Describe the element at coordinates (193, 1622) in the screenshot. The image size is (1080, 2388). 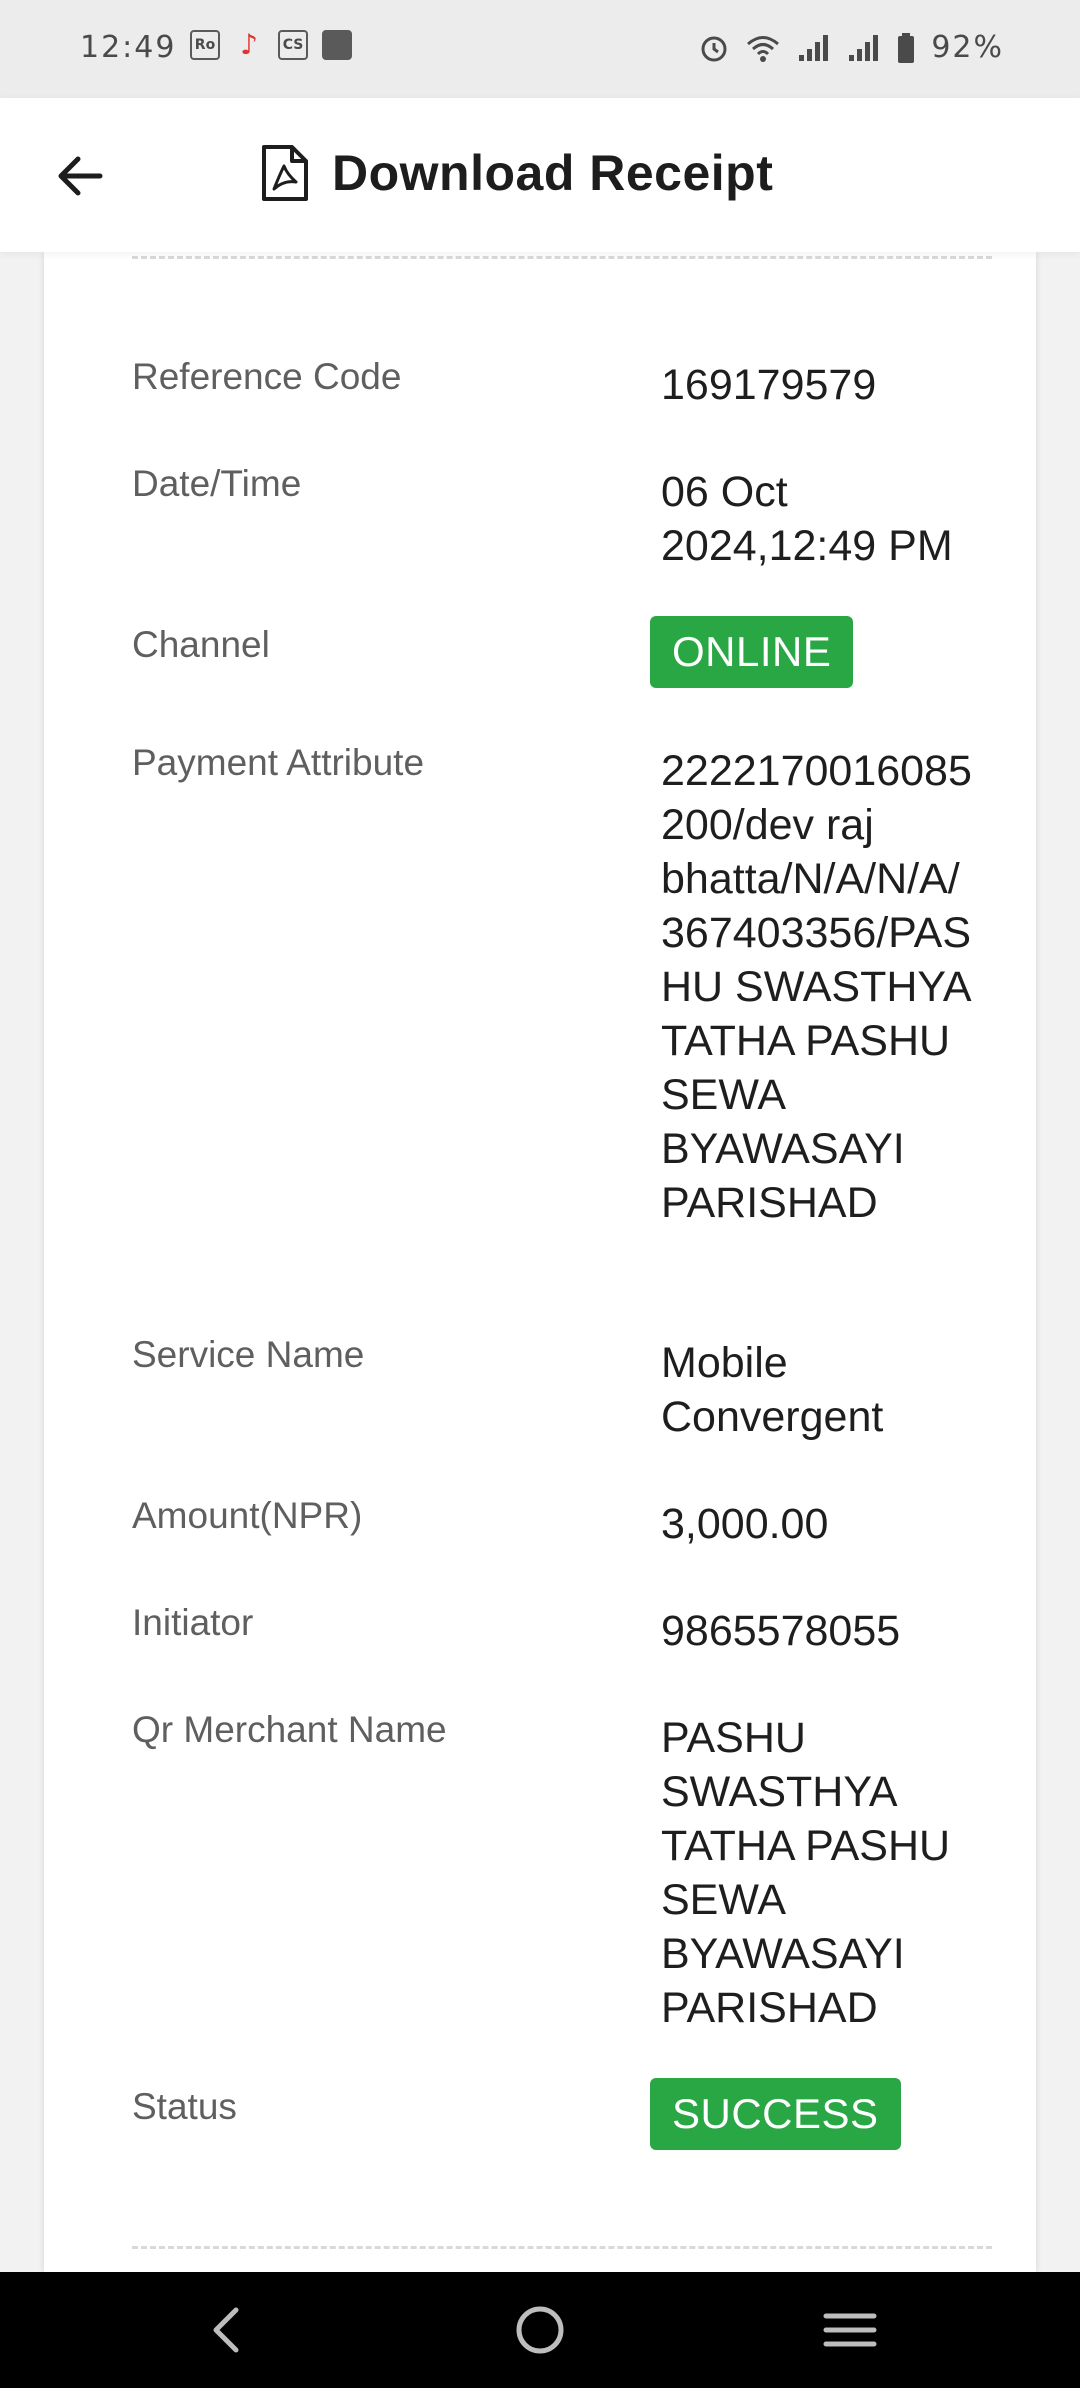
I see `initiator-label: Initiator` at that location.